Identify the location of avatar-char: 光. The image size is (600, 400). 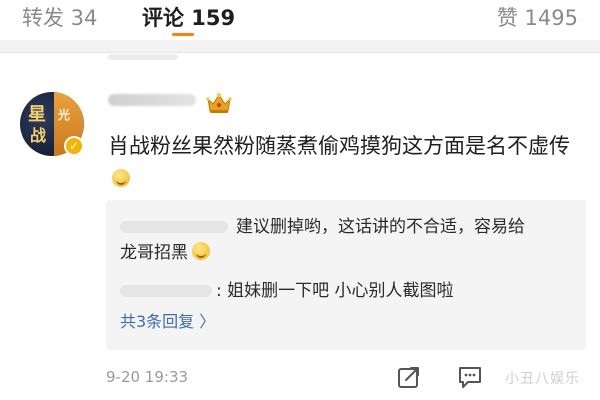
(64, 115).